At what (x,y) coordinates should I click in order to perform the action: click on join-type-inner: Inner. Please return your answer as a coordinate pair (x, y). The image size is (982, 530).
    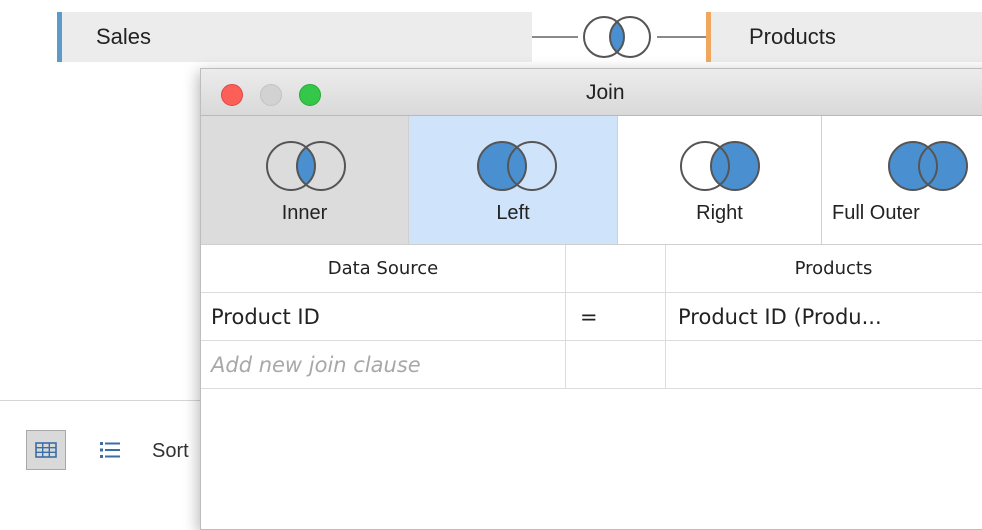
    Looking at the image, I should click on (305, 180).